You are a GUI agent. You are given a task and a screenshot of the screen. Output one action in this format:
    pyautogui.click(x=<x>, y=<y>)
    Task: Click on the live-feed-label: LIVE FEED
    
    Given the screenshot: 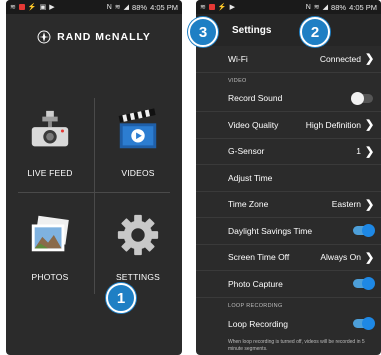 What is the action you would take?
    pyautogui.click(x=50, y=173)
    